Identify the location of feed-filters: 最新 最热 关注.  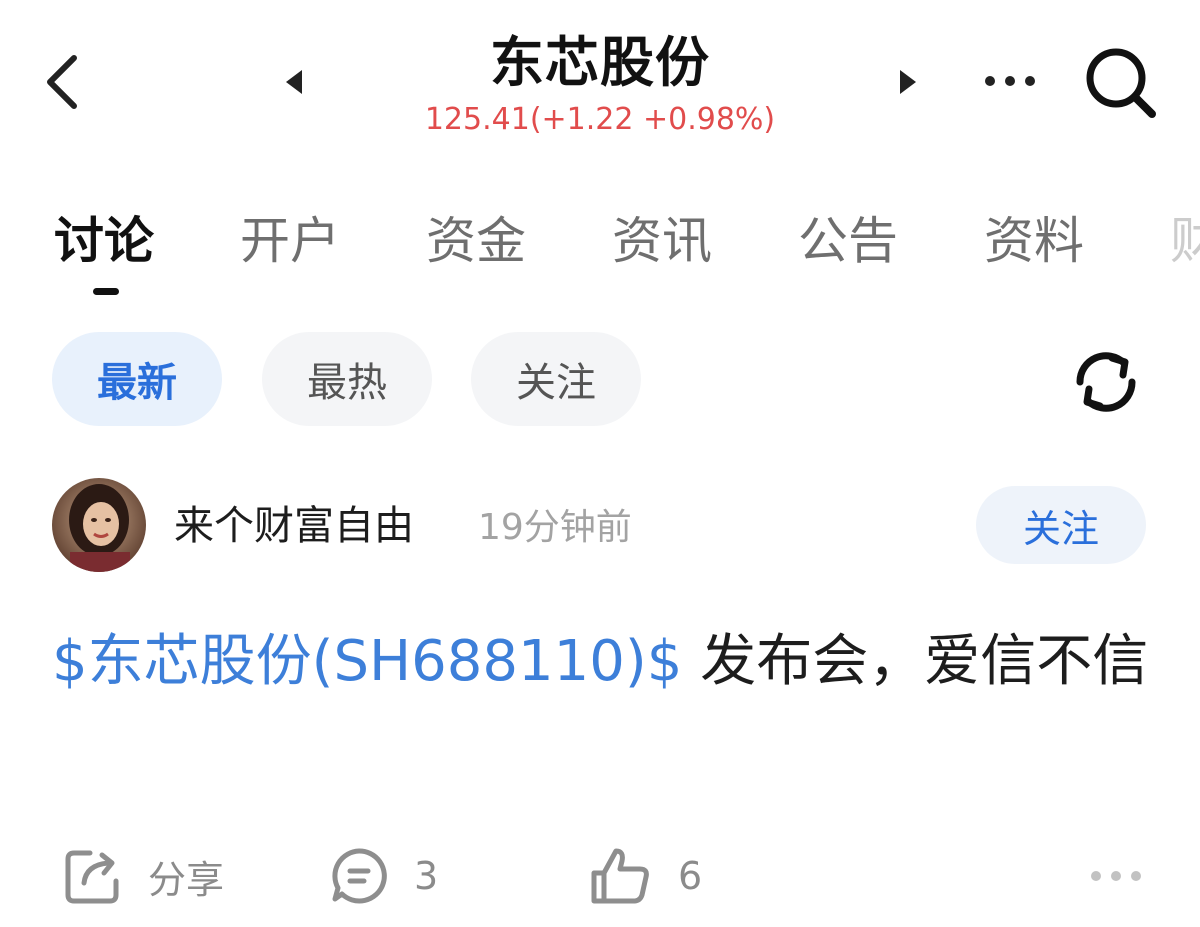
(600, 380).